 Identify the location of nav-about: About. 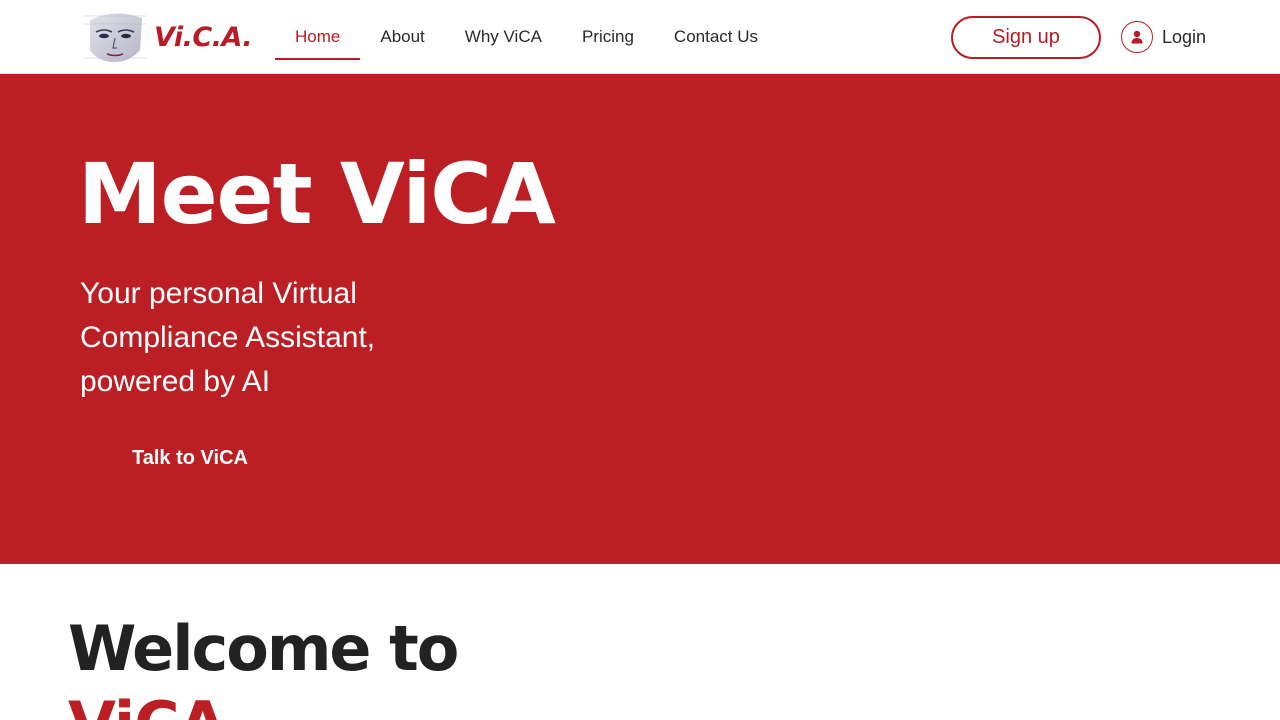
(402, 37).